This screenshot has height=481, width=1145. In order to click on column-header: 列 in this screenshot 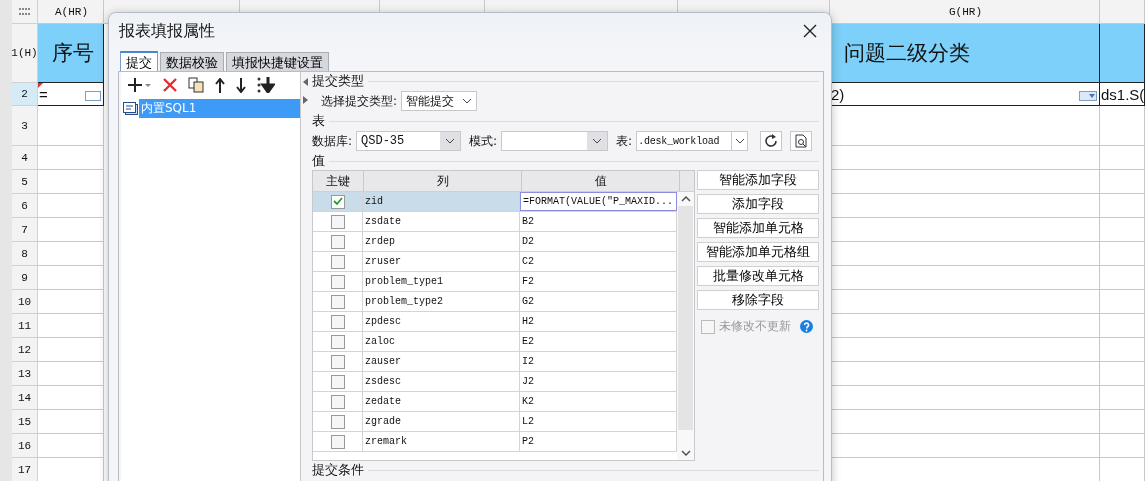, I will do `click(443, 181)`.